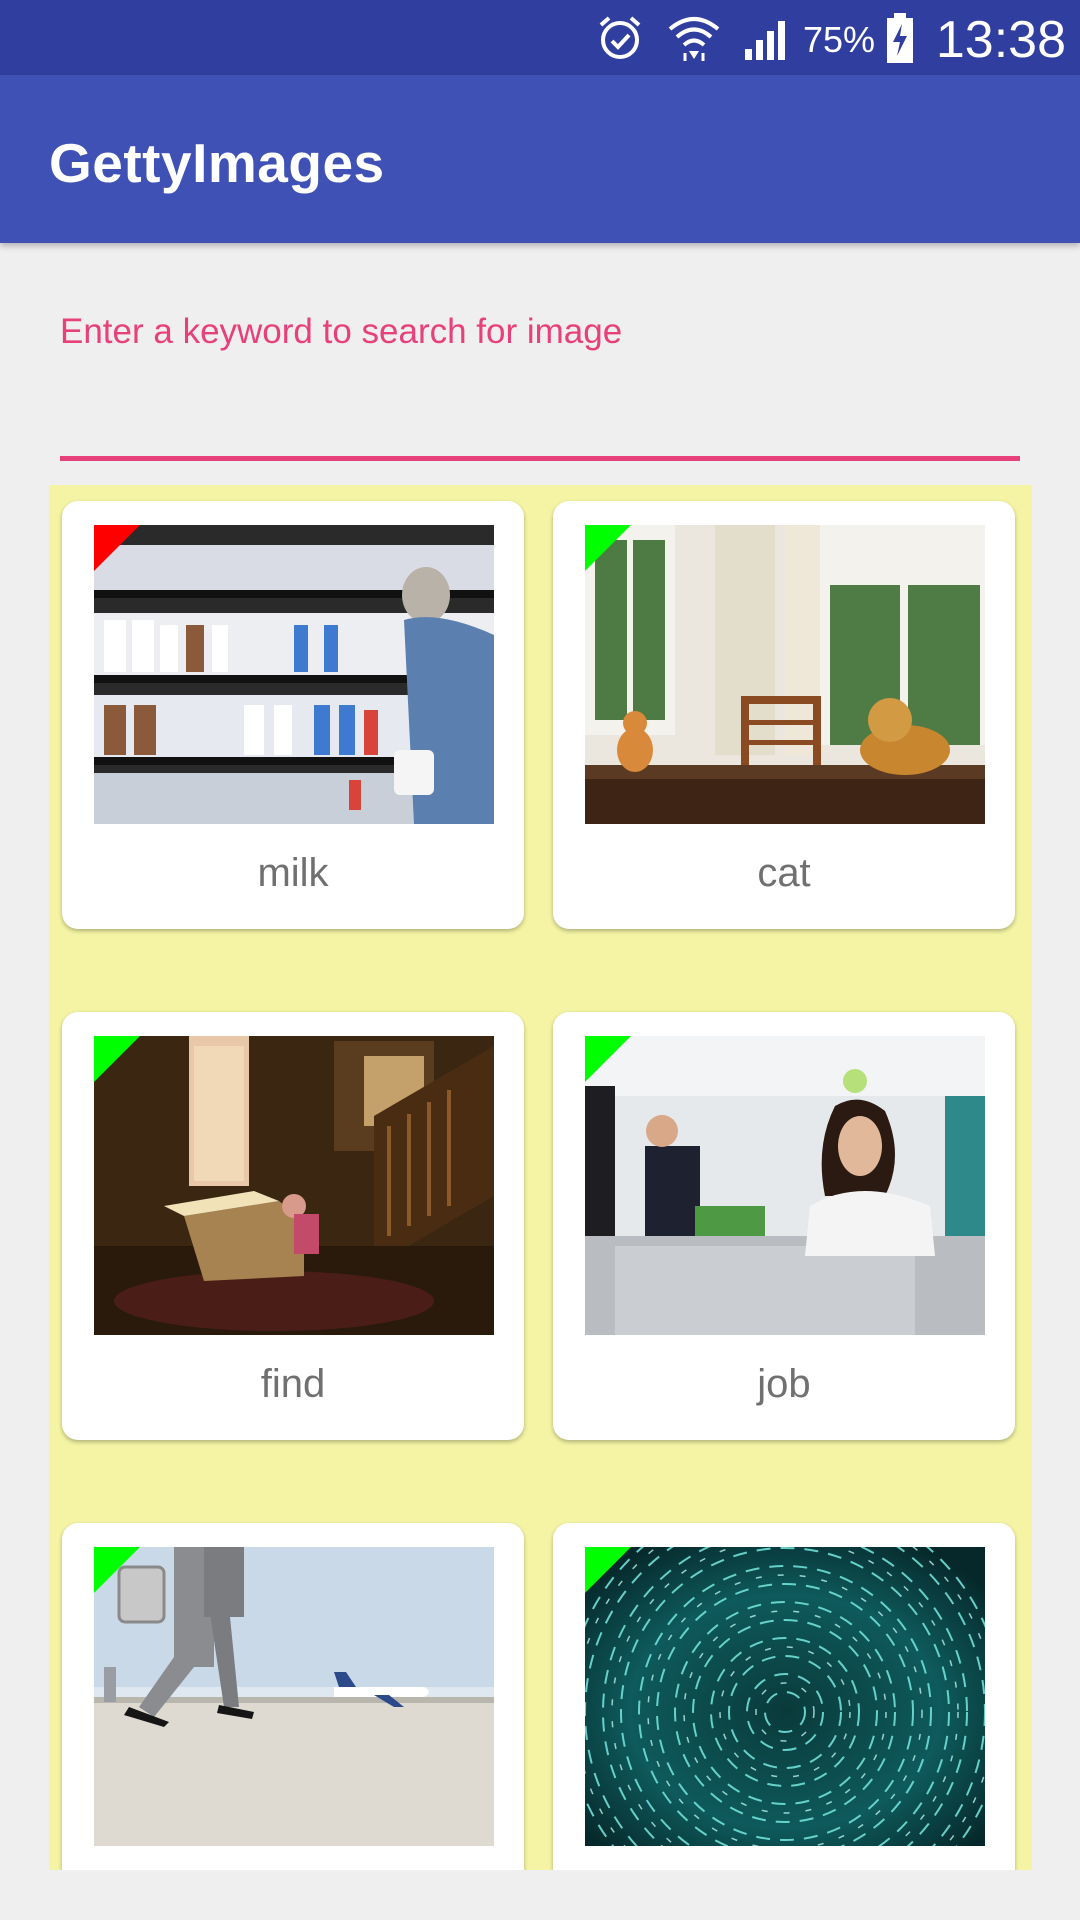  I want to click on search-input: Enter a keyword to search for image, so click(540, 382).